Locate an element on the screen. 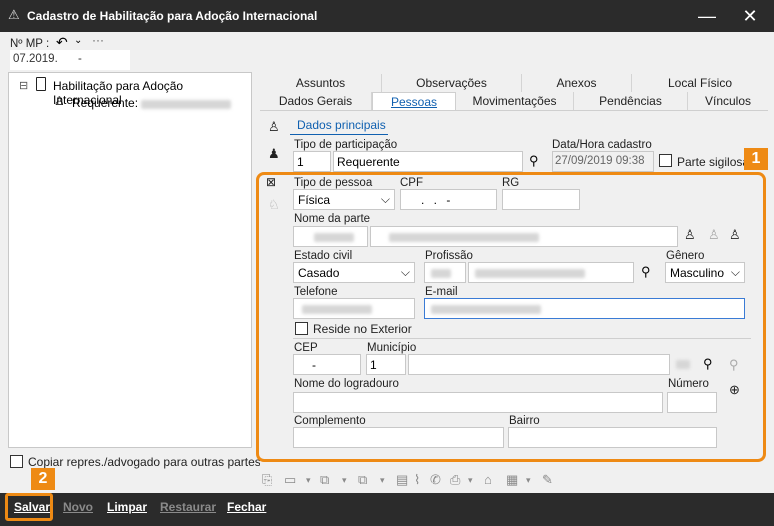 The image size is (774, 526). mp-label: Nº MP : is located at coordinates (30, 44).